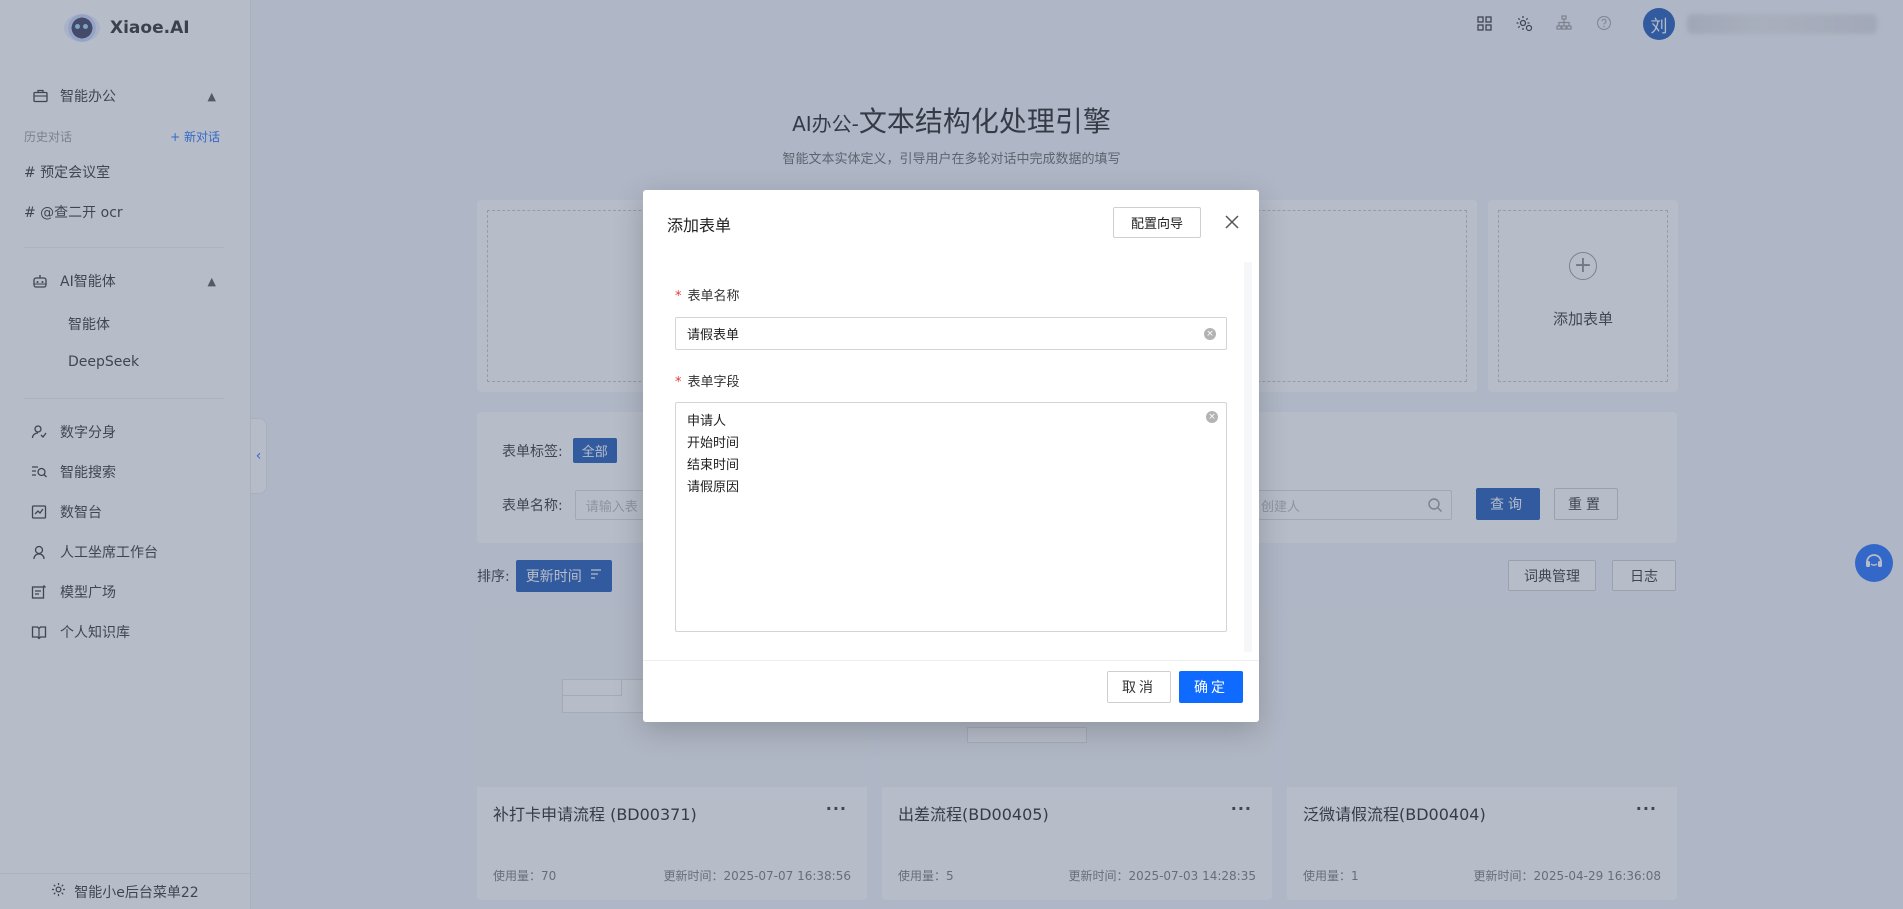 This screenshot has width=1903, height=909. I want to click on form-field-line: 请假原因, so click(713, 487).